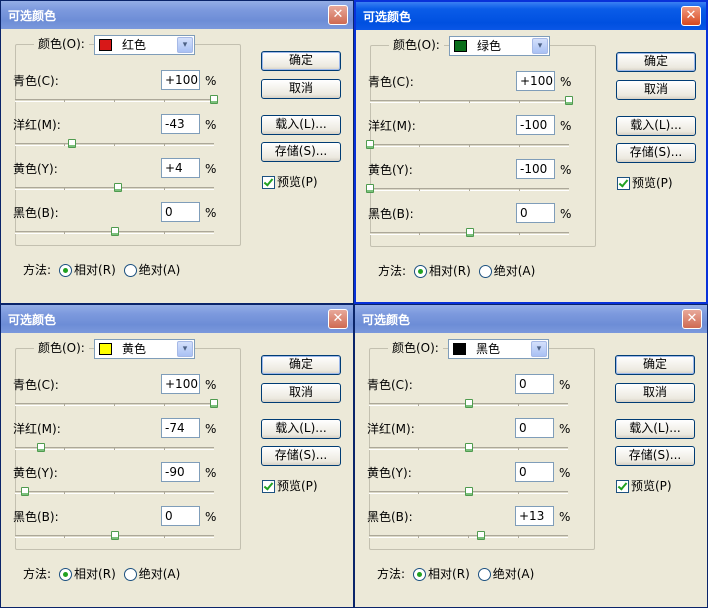 The height and width of the screenshot is (608, 708). Describe the element at coordinates (534, 428) in the screenshot. I see `magenta-value-input: 0` at that location.